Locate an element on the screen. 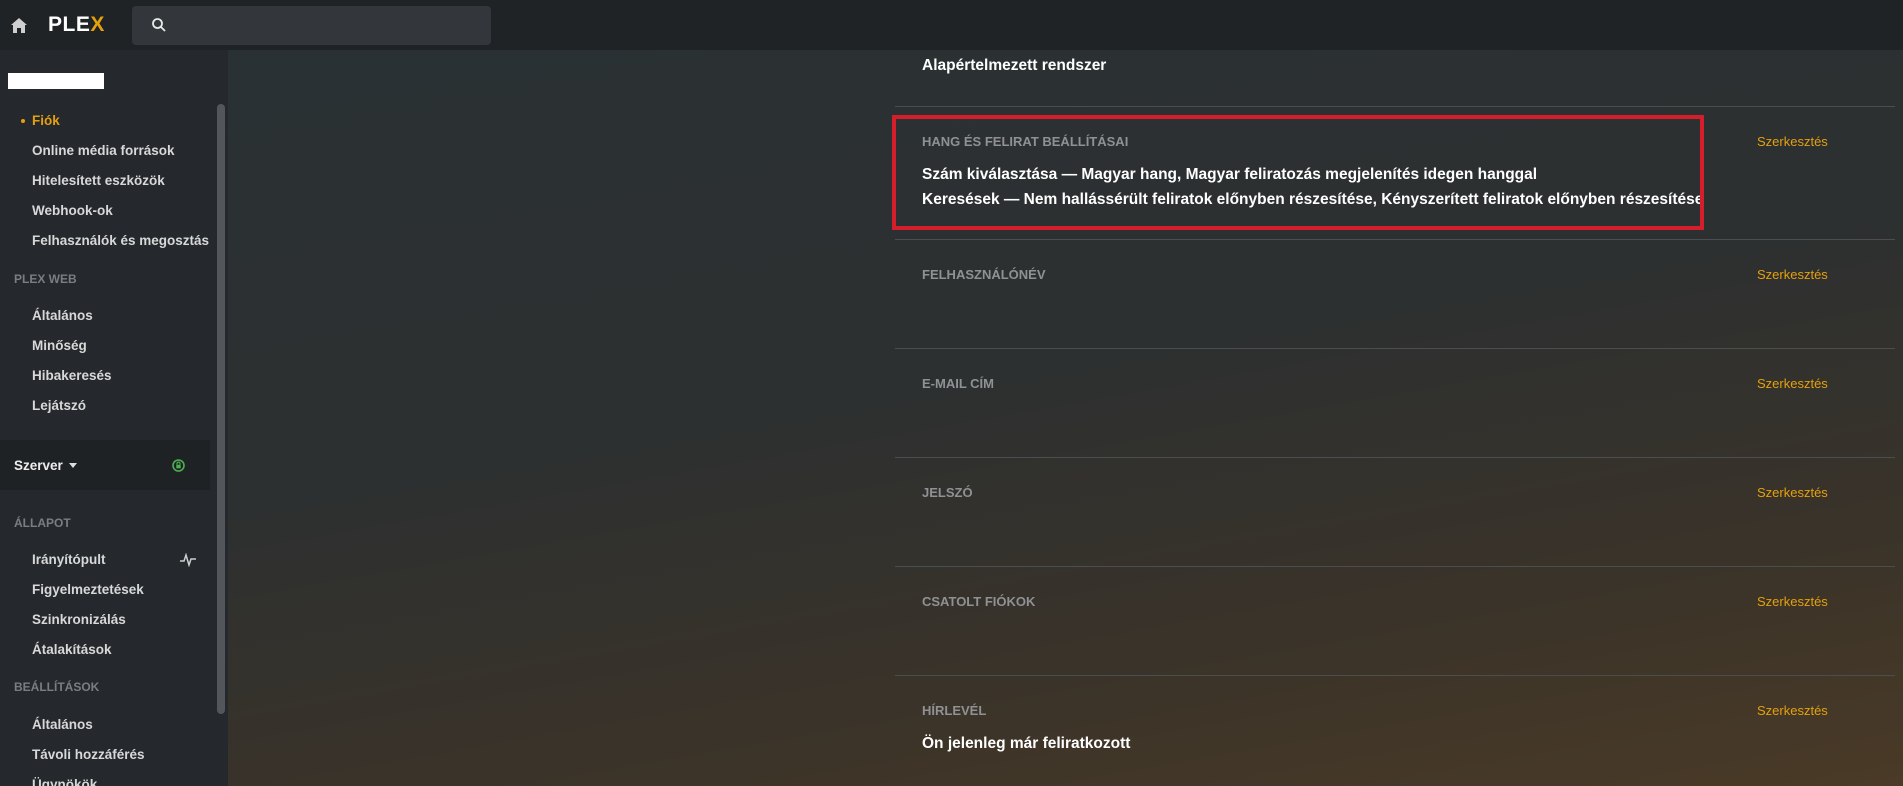 The image size is (1903, 786). row-title: E-MAIL CÍM is located at coordinates (958, 383).